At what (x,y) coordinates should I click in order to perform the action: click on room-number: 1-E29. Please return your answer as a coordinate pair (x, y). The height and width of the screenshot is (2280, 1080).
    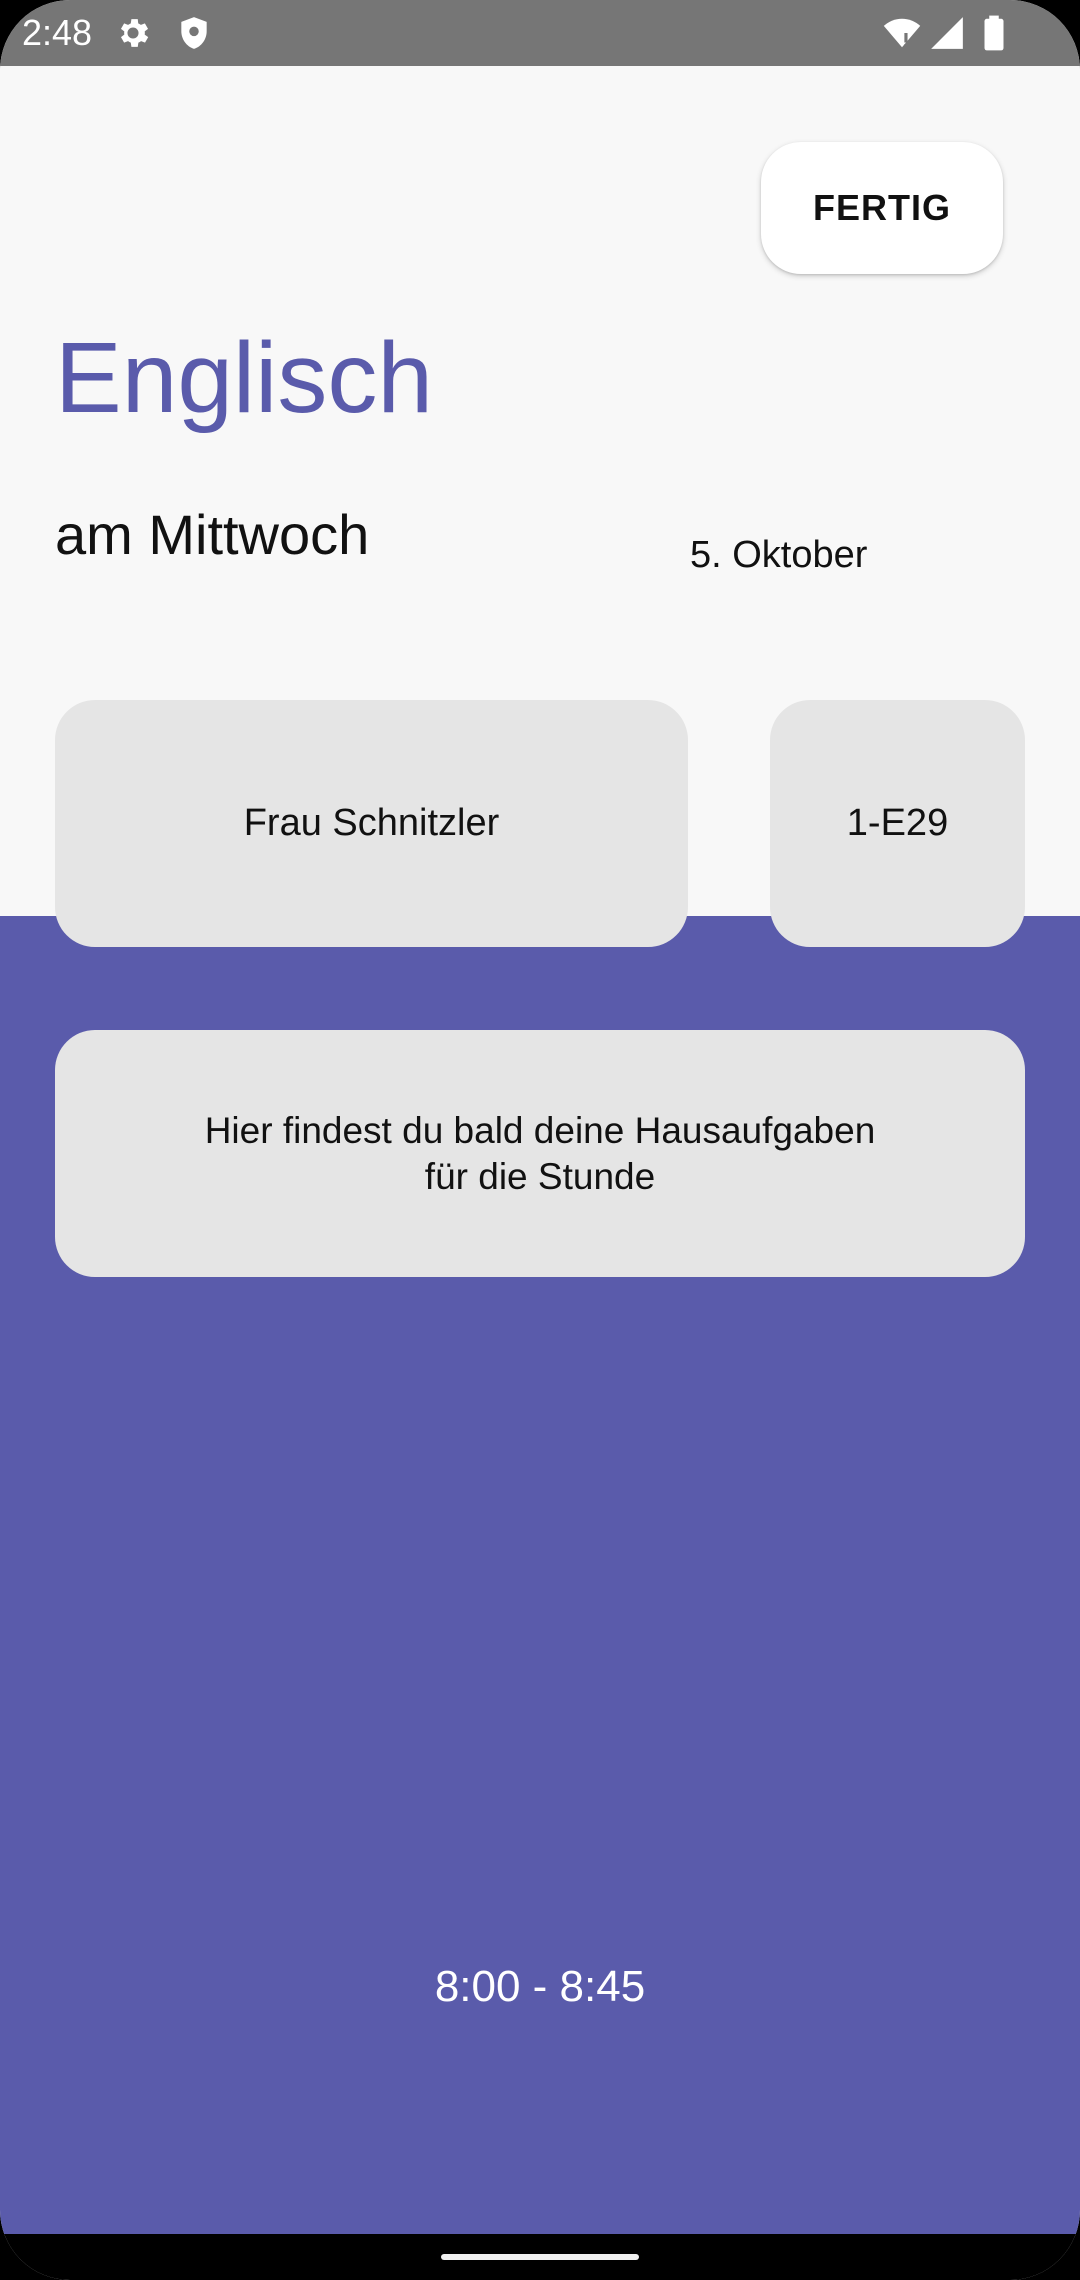
    Looking at the image, I should click on (897, 823).